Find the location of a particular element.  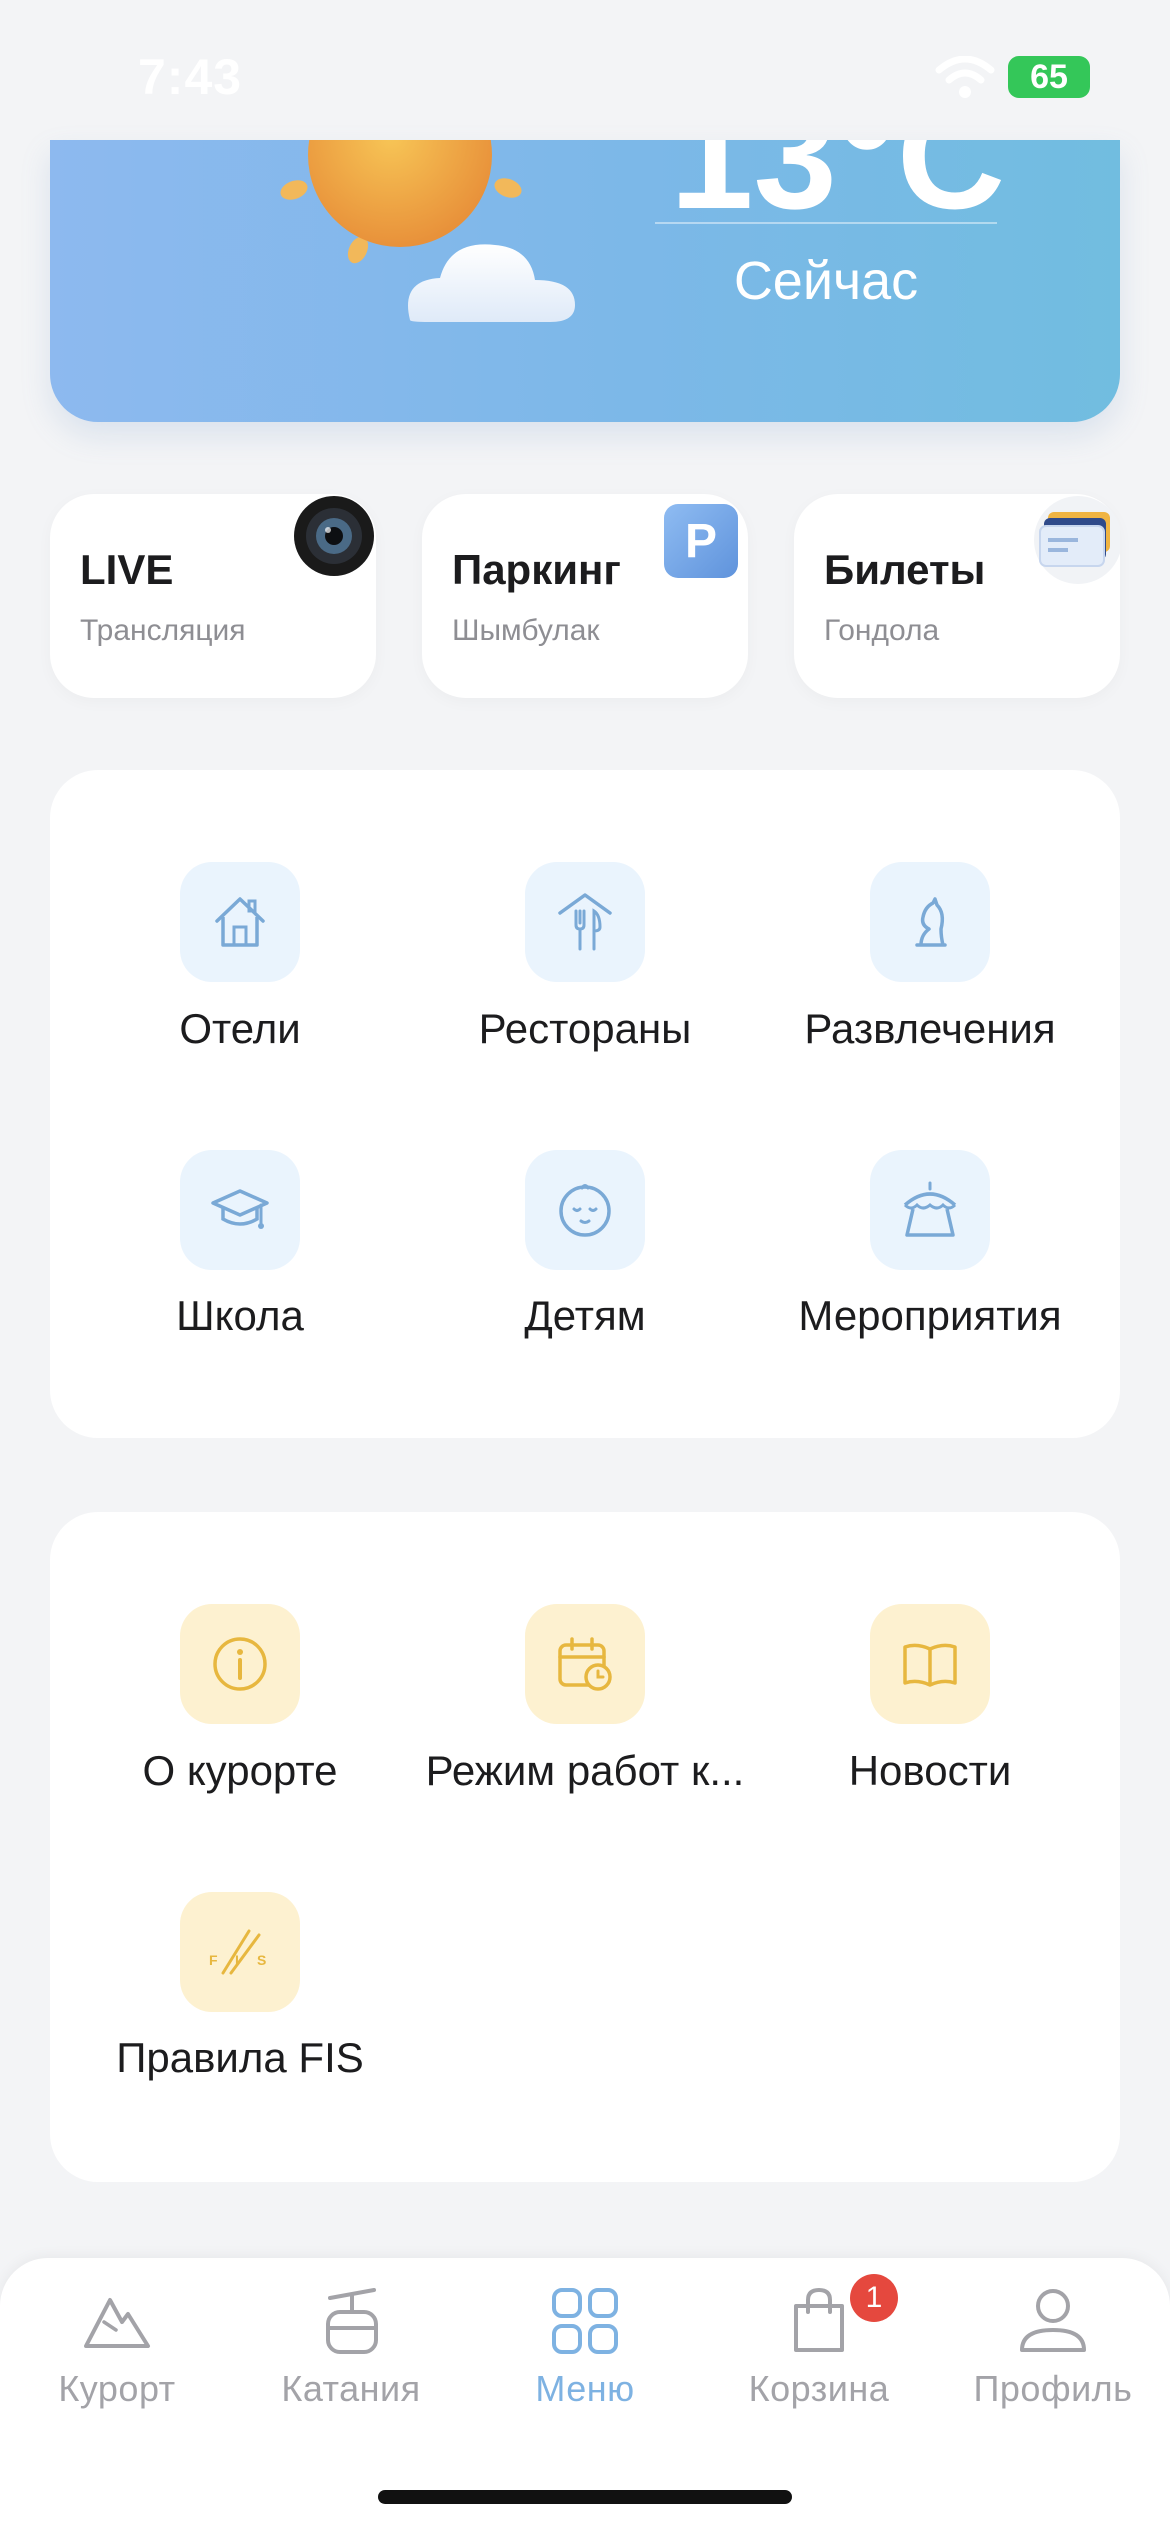

book-icon is located at coordinates (930, 1665).